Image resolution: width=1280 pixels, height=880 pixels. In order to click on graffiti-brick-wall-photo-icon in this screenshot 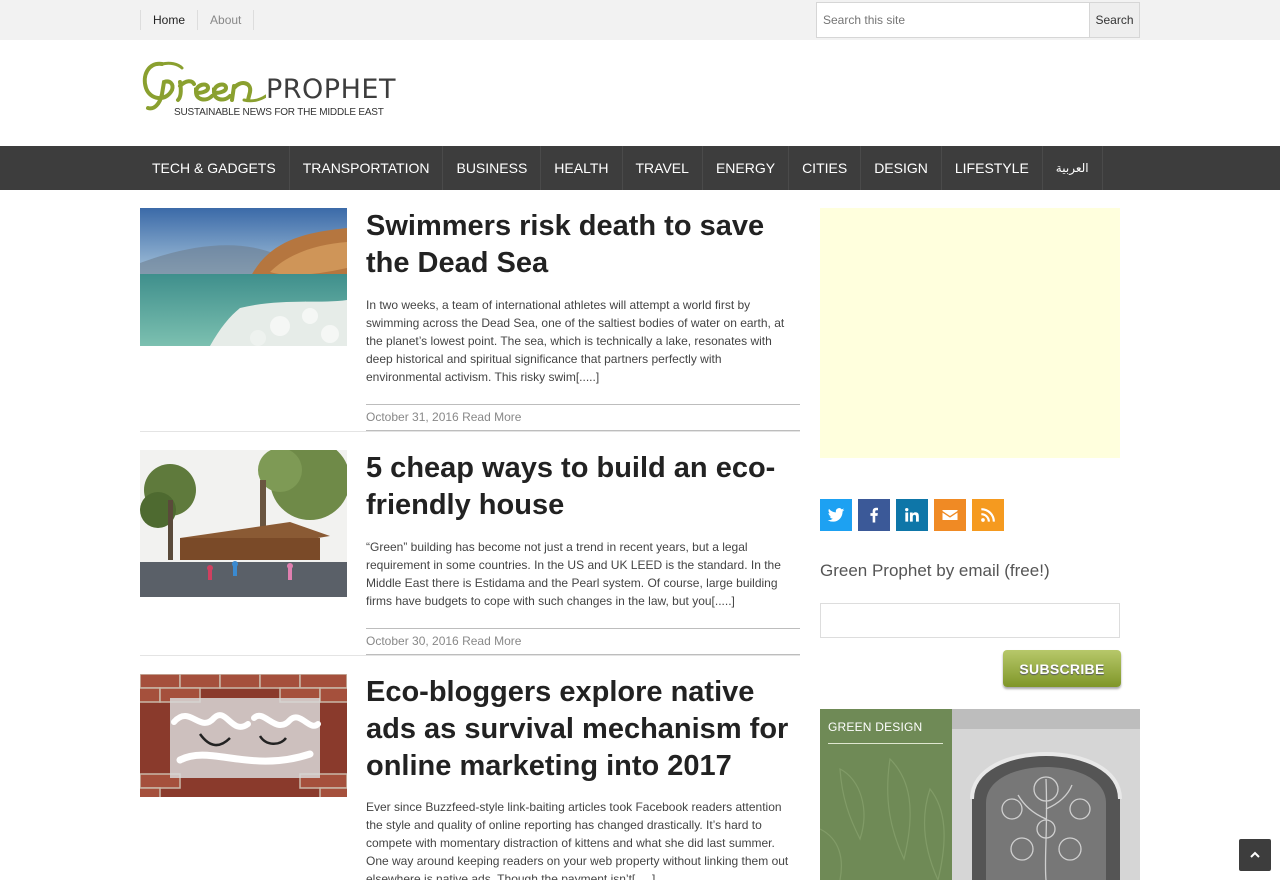, I will do `click(243, 735)`.